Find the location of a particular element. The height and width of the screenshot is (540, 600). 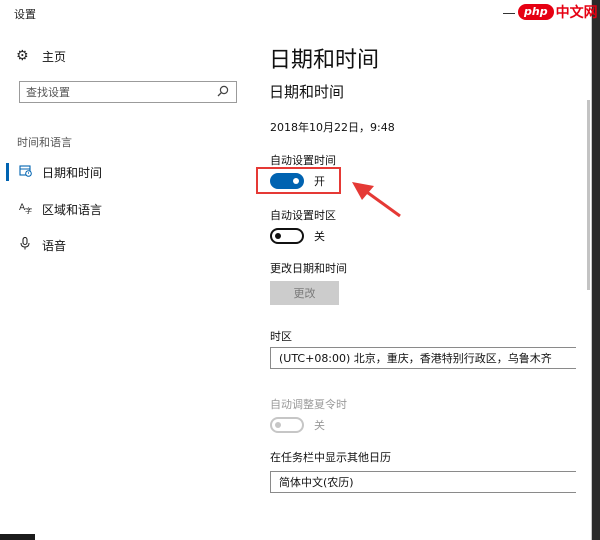

search-input is located at coordinates (113, 92).